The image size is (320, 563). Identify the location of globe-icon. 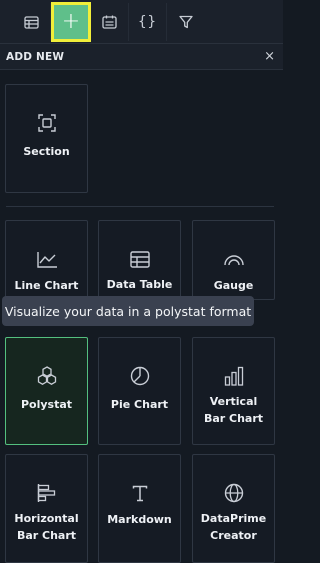
(233, 493).